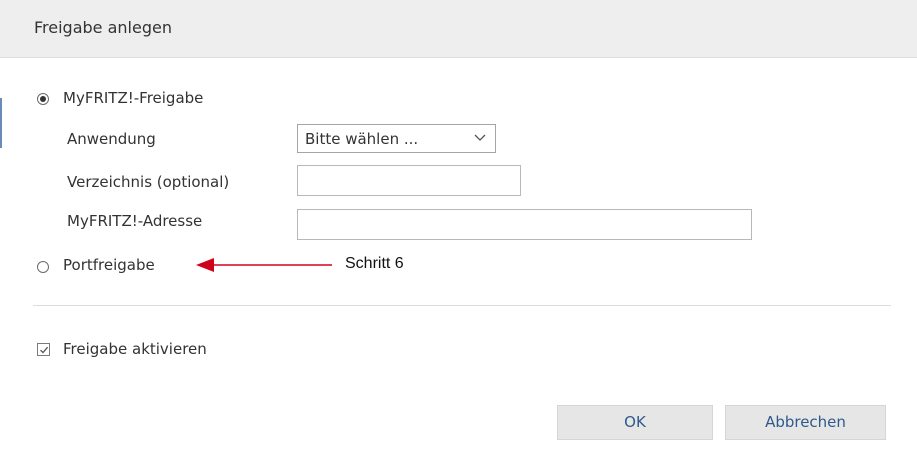  I want to click on divider, so click(462, 305).